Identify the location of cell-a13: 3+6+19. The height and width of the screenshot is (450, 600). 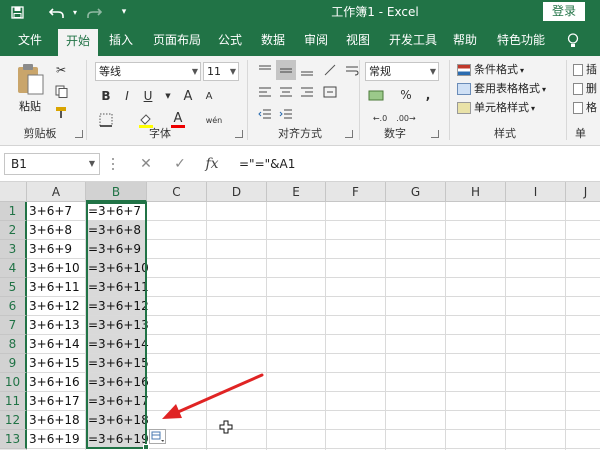
(56, 439).